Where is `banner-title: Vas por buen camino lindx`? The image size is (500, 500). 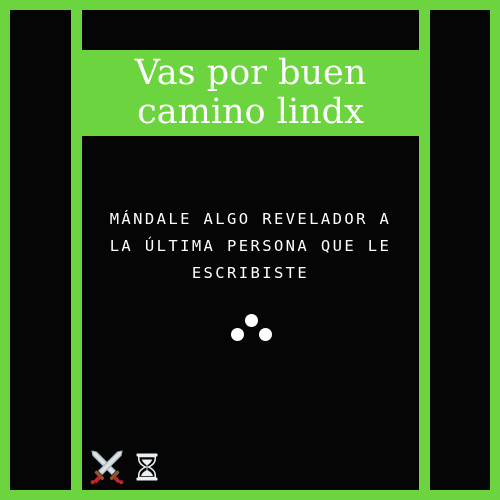 banner-title: Vas por buen camino lindx is located at coordinates (250, 92).